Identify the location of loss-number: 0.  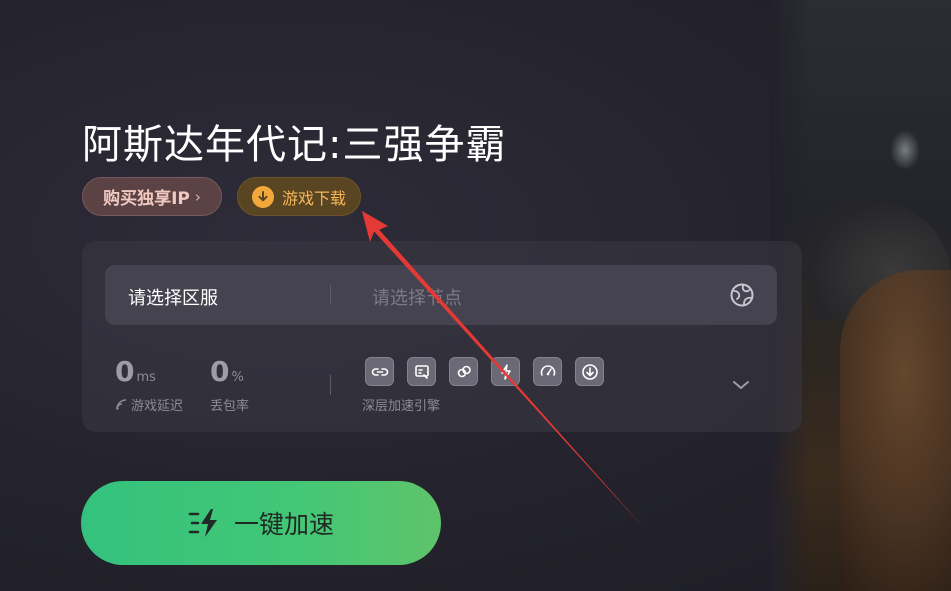
(220, 371).